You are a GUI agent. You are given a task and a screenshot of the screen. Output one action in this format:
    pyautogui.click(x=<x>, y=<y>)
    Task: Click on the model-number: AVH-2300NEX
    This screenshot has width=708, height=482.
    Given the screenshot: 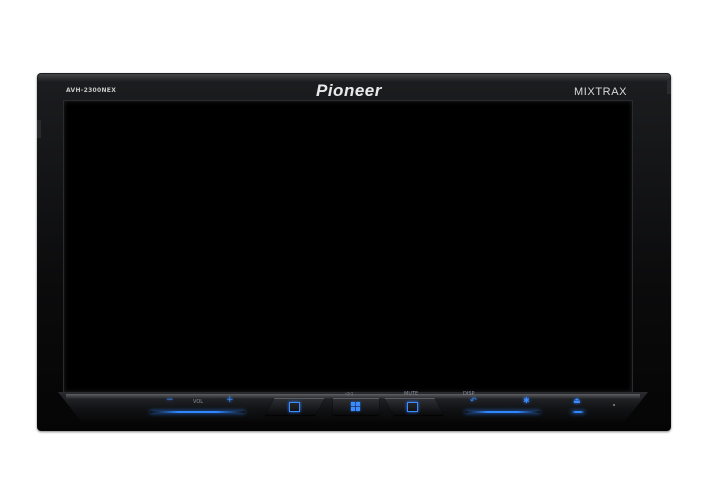 What is the action you would take?
    pyautogui.click(x=91, y=90)
    